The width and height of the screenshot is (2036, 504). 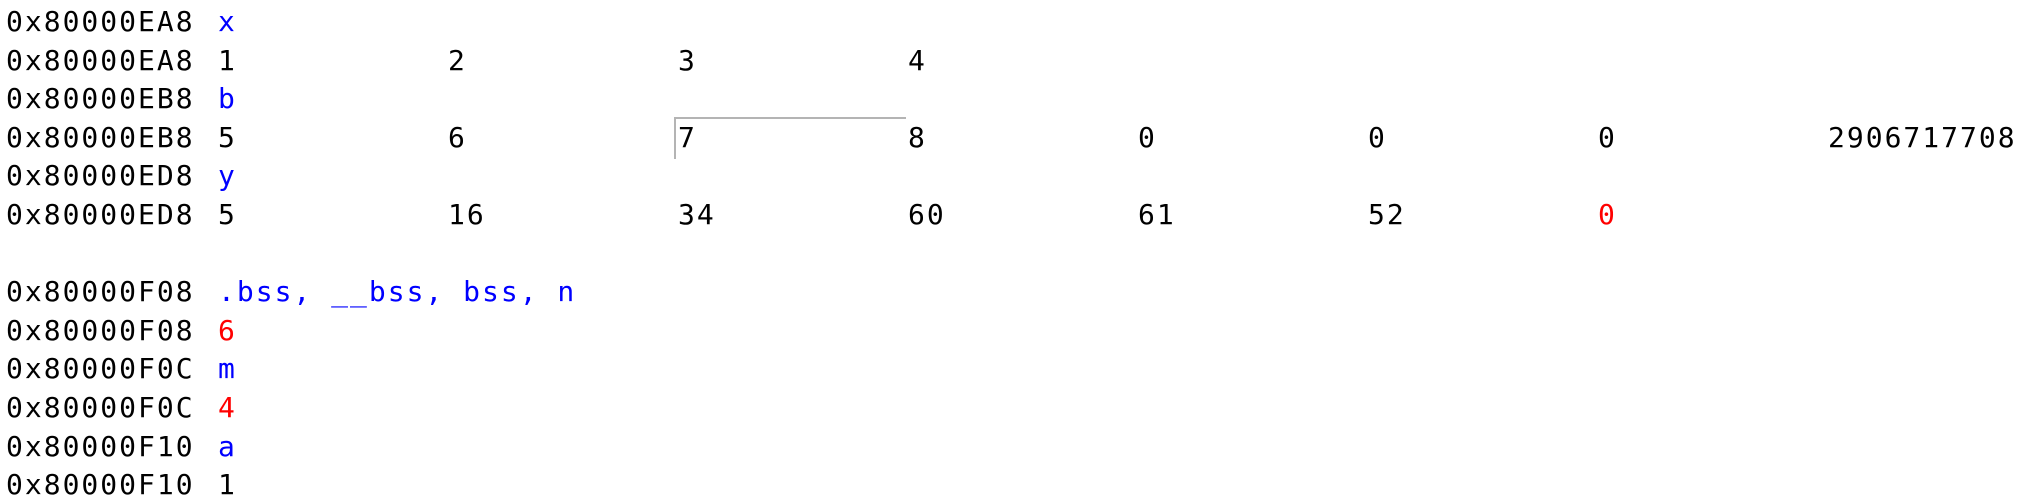 What do you see at coordinates (1018, 61) in the screenshot?
I see `memory-value-row: 0x80000EA8 1 2 3 4` at bounding box center [1018, 61].